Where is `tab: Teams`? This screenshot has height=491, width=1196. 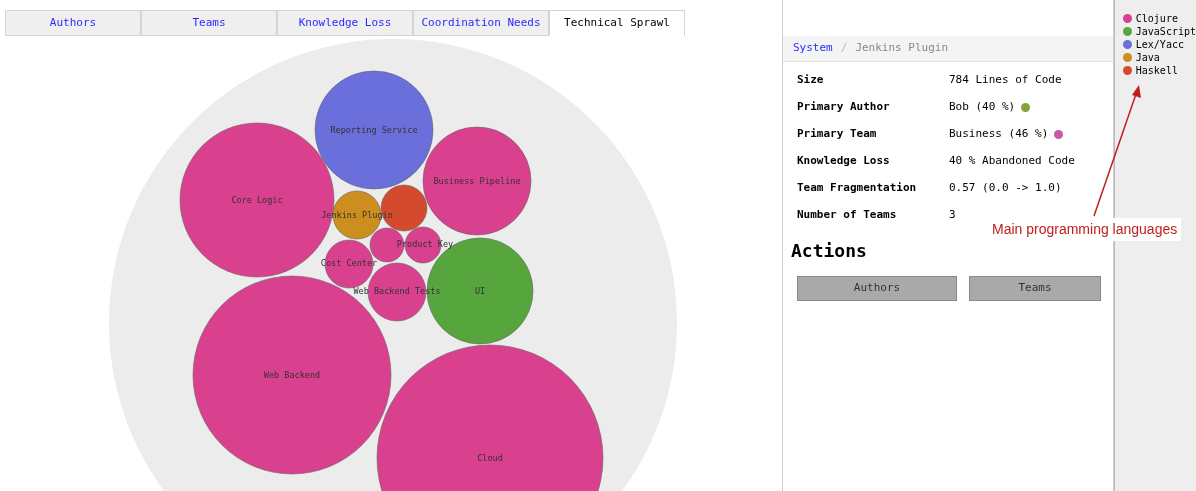
tab: Teams is located at coordinates (209, 23).